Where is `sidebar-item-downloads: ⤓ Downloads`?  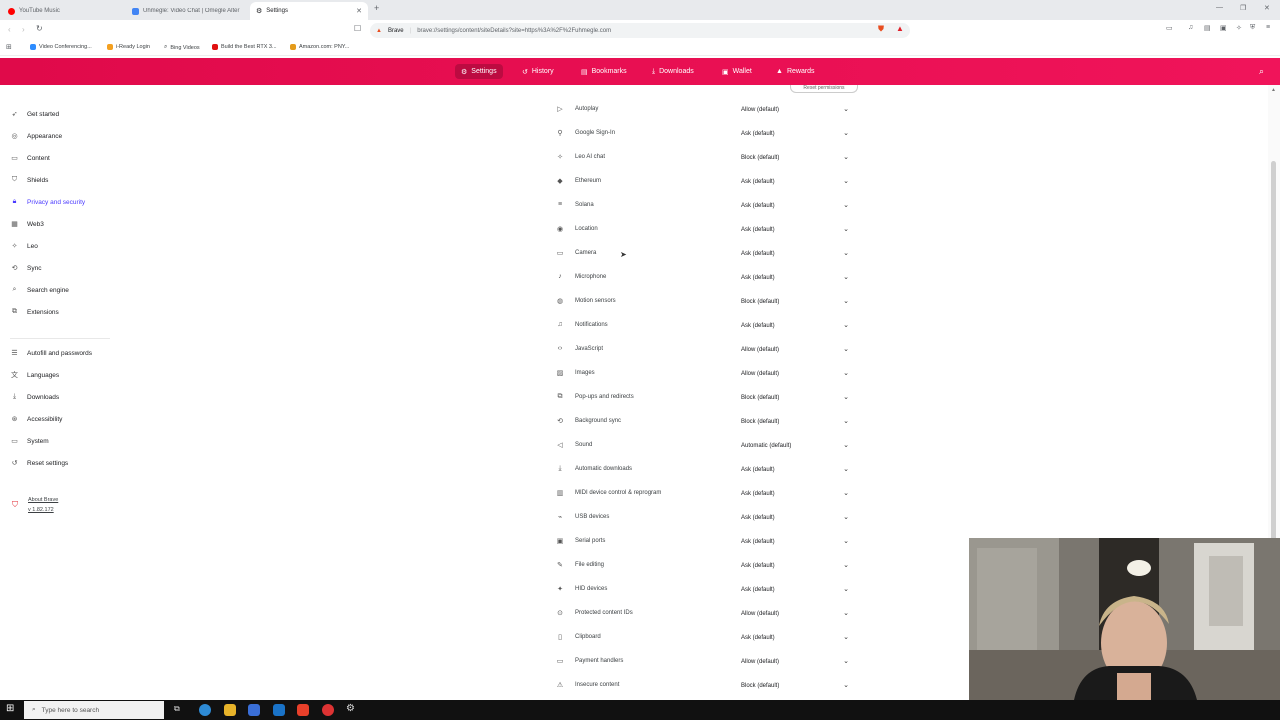 sidebar-item-downloads: ⤓ Downloads is located at coordinates (65, 397).